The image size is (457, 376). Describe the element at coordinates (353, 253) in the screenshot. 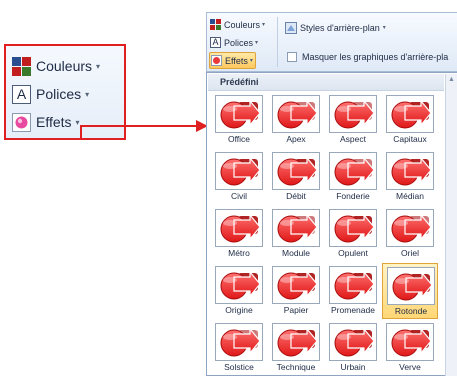

I see `effect-option-label: Opulent` at that location.